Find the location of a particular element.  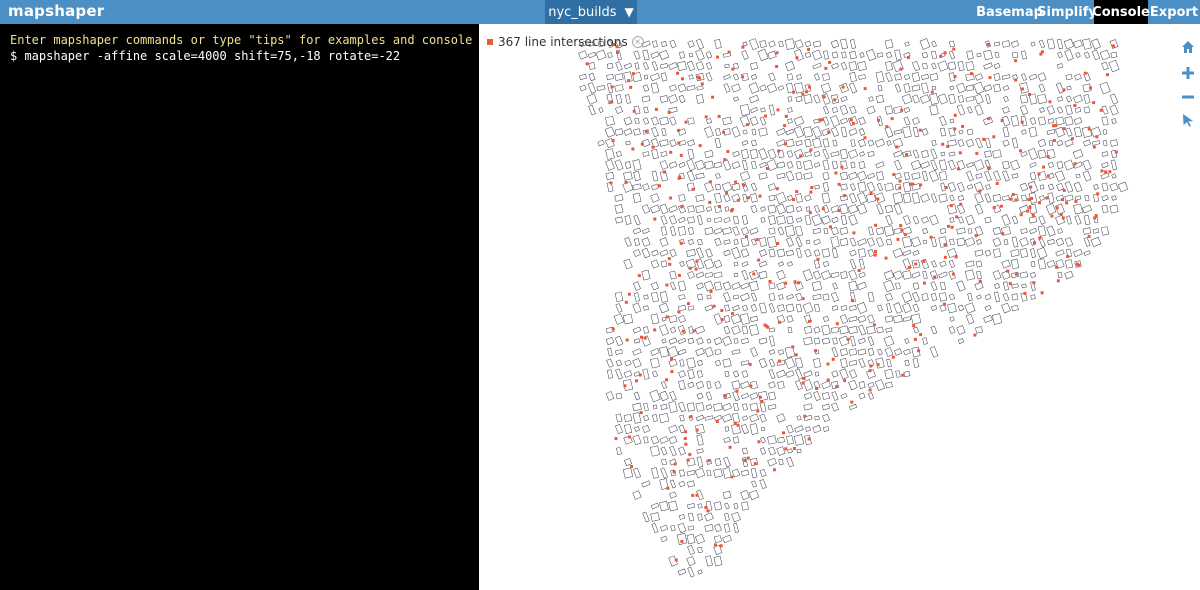

close-icon: × is located at coordinates (637, 42).